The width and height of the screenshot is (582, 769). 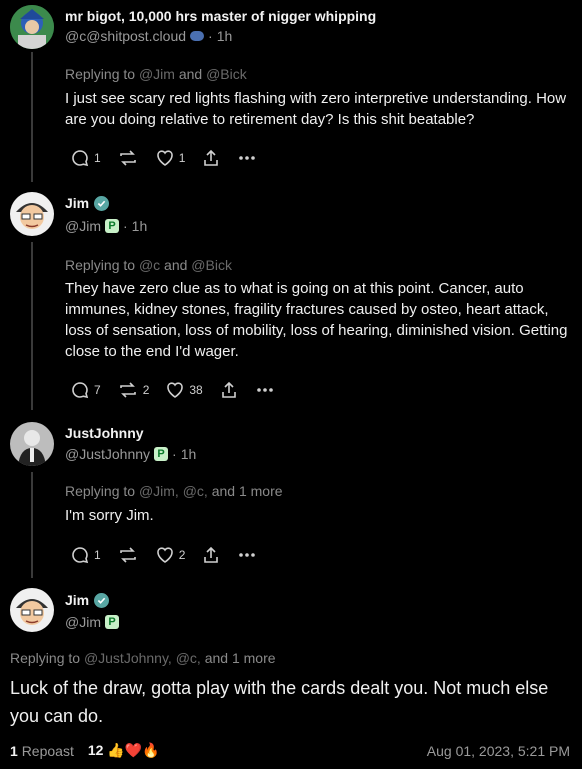 I want to click on repost-stat-label: Repoast, so click(x=47, y=750).